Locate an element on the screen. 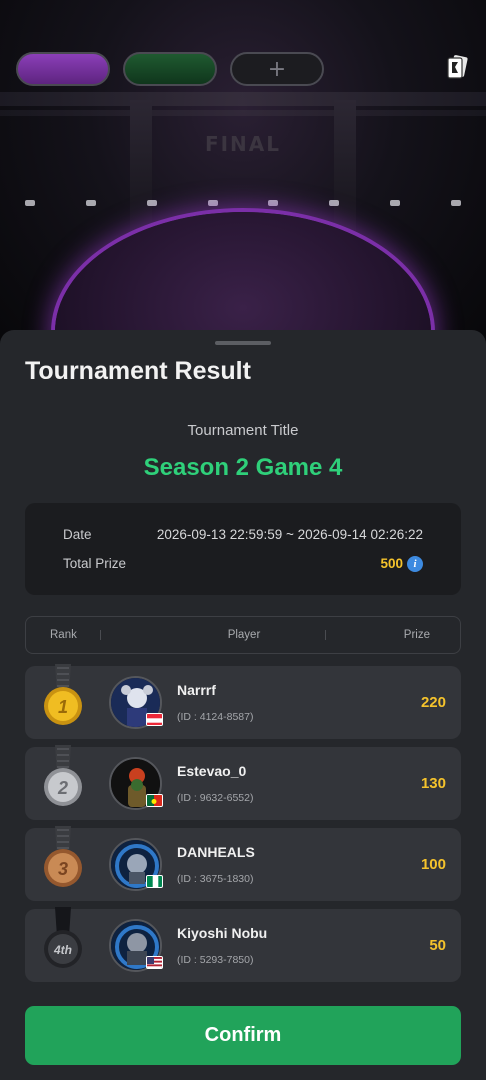  sheet-title: Tournament Result is located at coordinates (138, 371).